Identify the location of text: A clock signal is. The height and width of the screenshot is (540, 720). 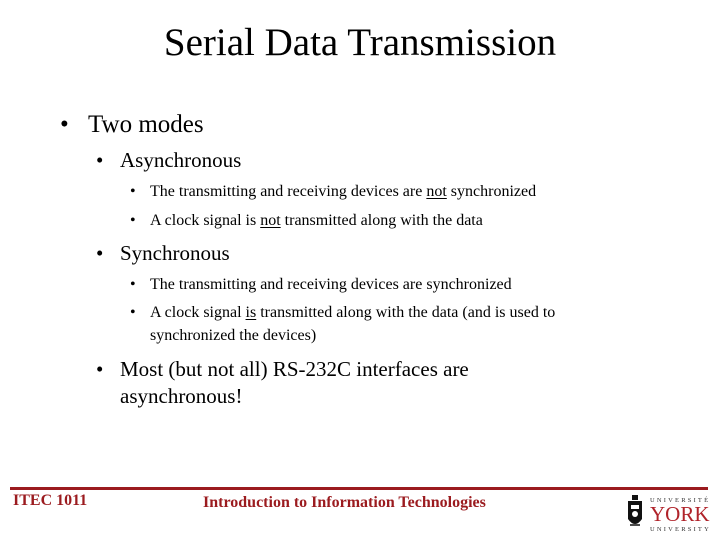
(205, 220).